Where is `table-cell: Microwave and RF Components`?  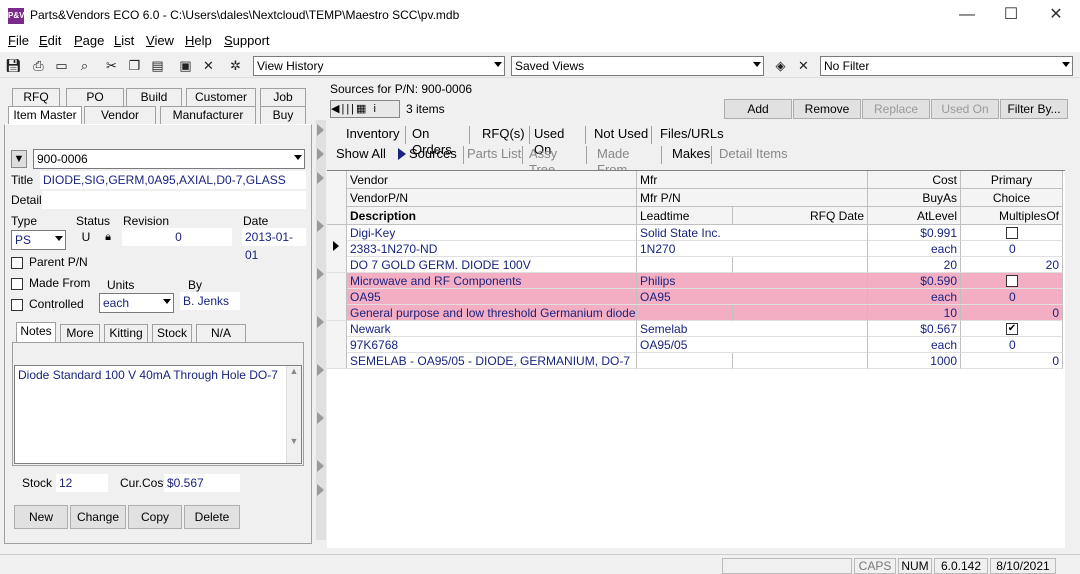
table-cell: Microwave and RF Components is located at coordinates (492, 281).